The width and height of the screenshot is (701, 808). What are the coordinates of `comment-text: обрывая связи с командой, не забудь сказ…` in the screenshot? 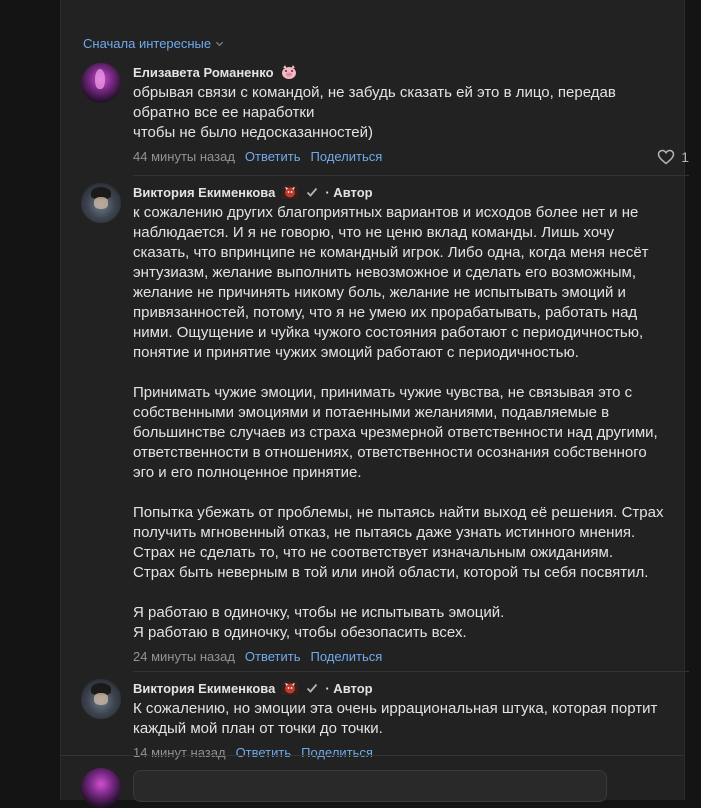 It's located at (374, 112).